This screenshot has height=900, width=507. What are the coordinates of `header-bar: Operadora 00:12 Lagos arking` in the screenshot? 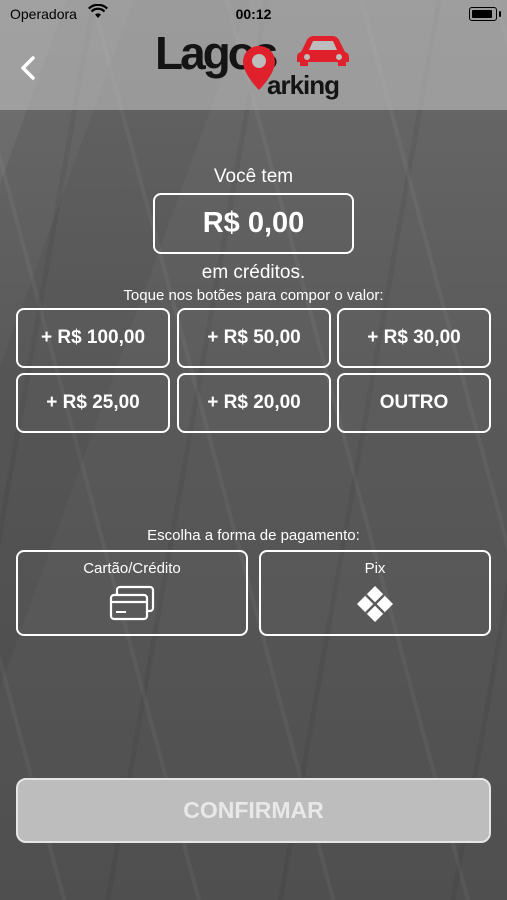 It's located at (253, 55).